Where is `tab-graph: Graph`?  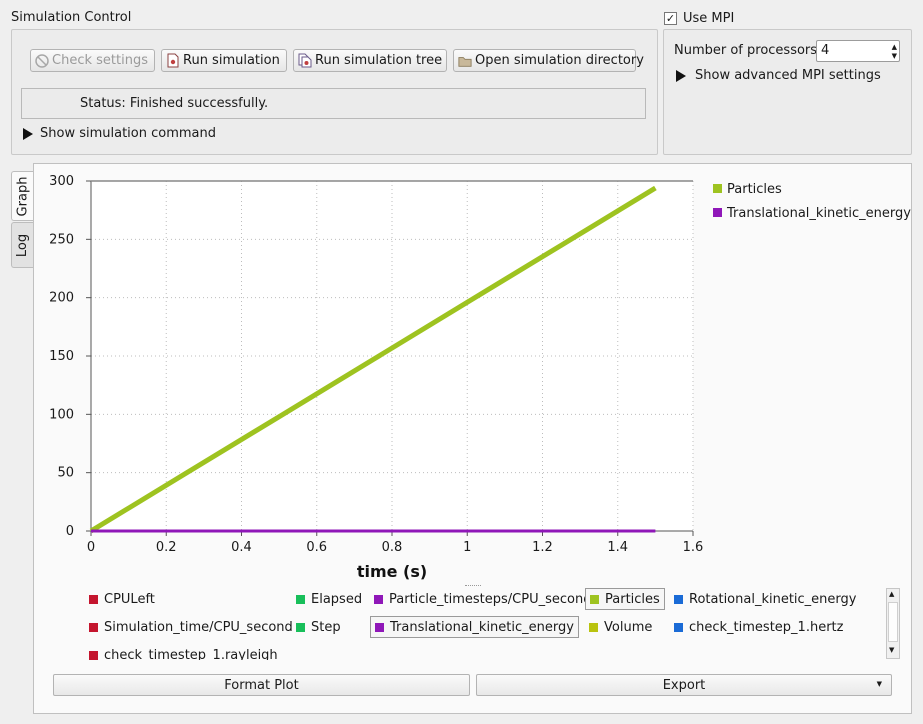
tab-graph: Graph is located at coordinates (22, 196).